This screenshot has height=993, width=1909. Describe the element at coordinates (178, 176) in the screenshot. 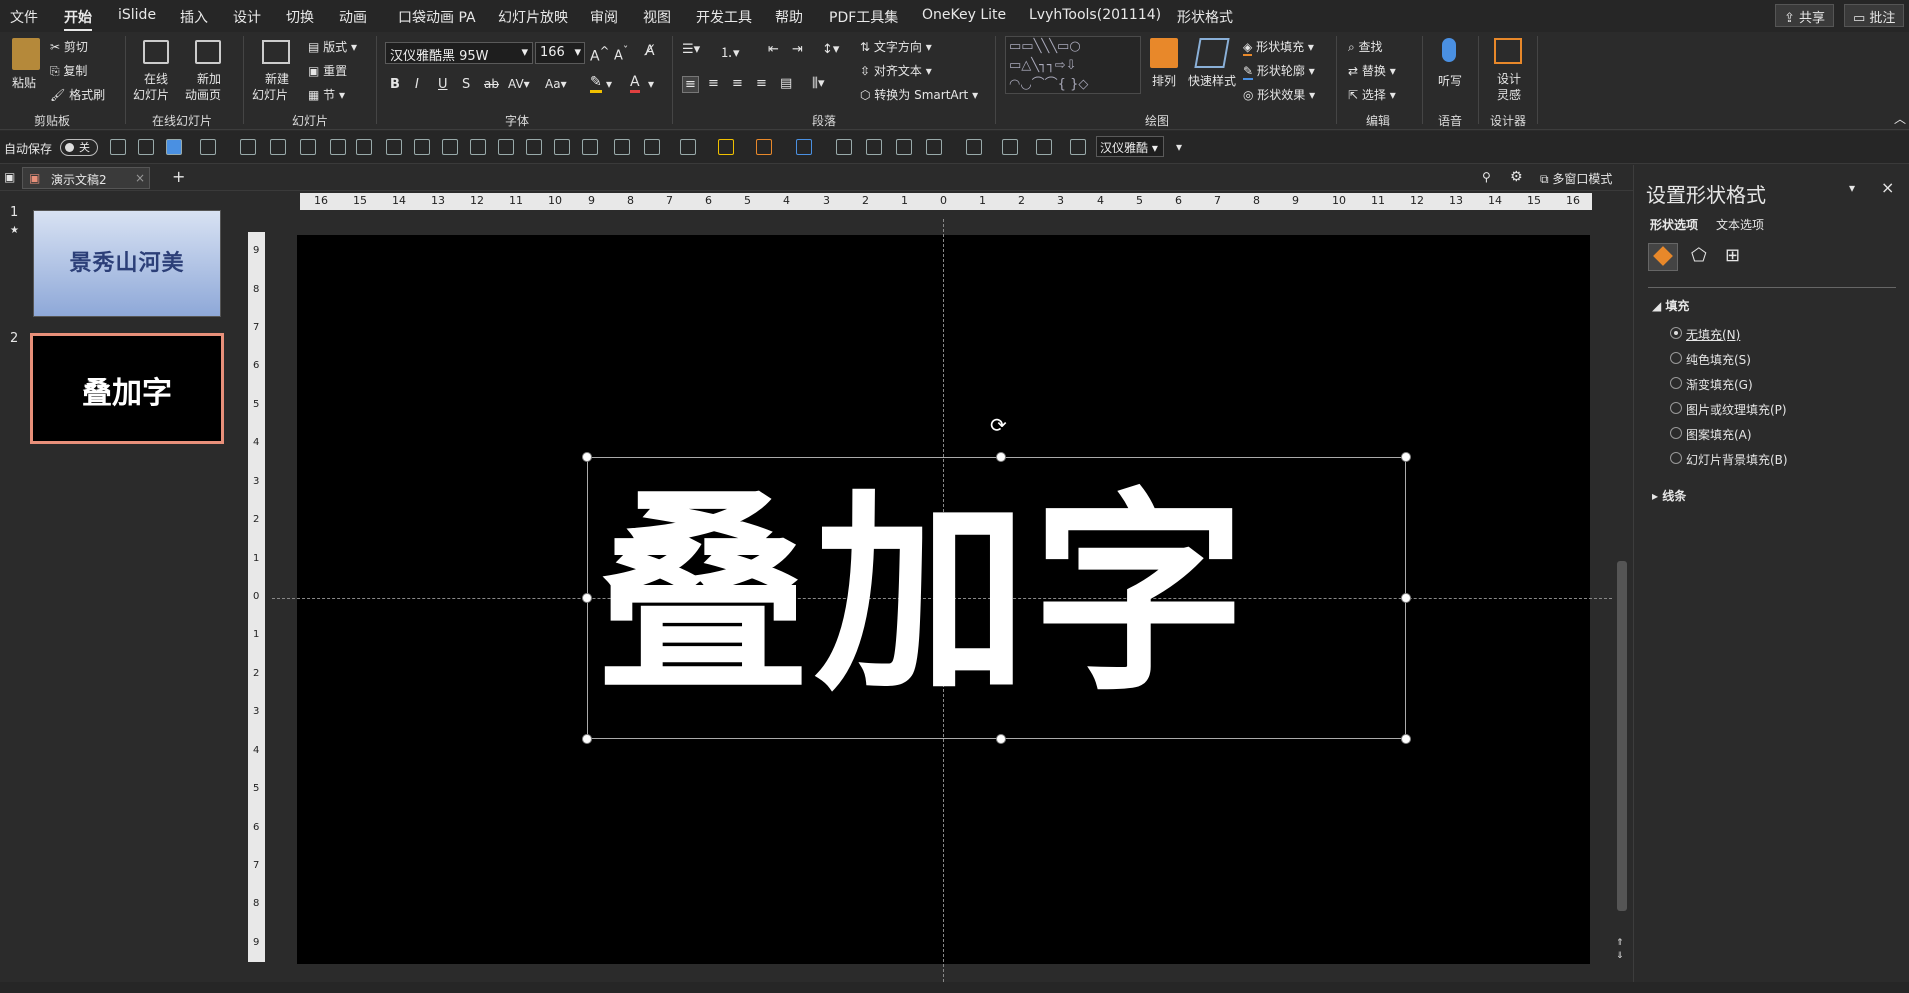

I see `new-tab-button: +` at that location.